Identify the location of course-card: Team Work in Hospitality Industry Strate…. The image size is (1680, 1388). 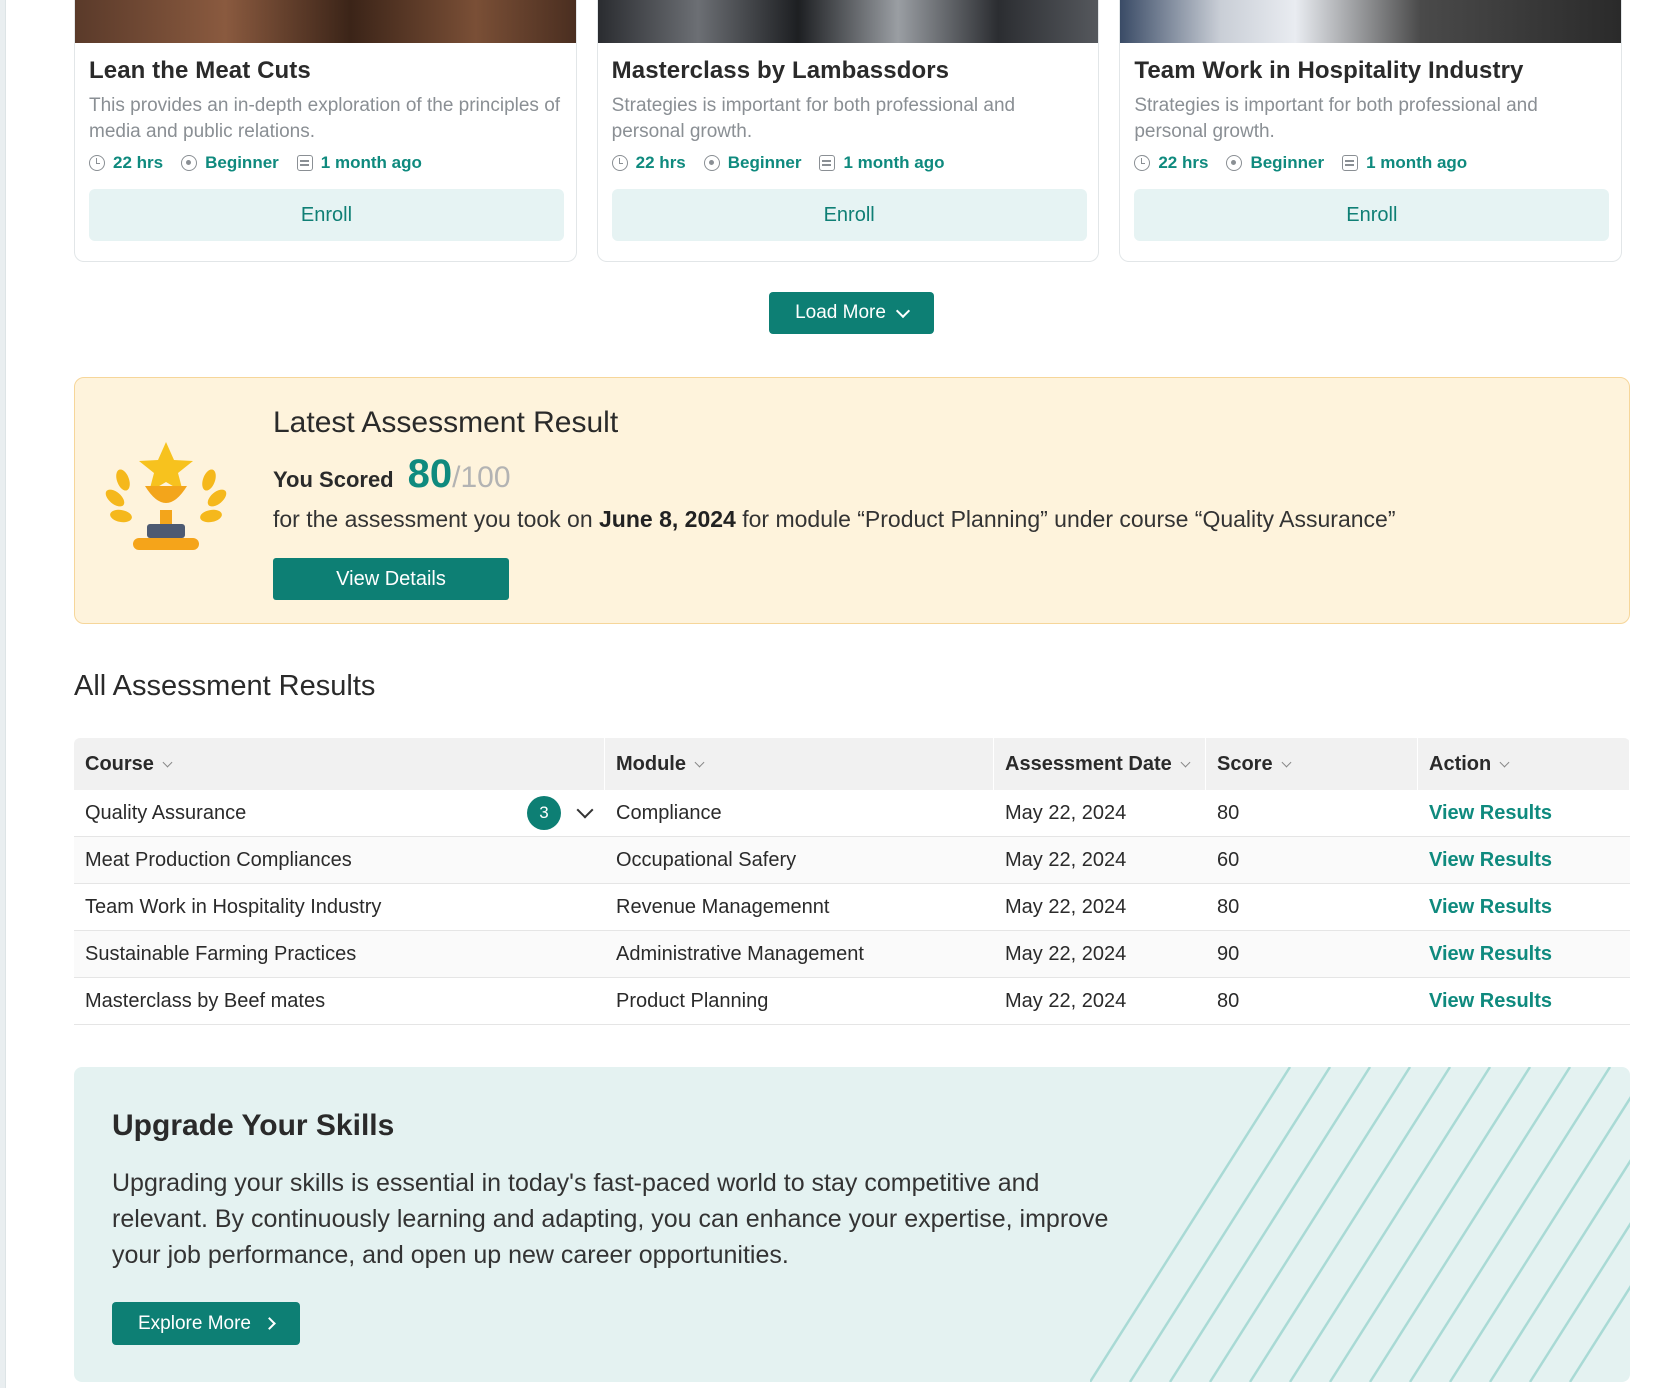
(1371, 131).